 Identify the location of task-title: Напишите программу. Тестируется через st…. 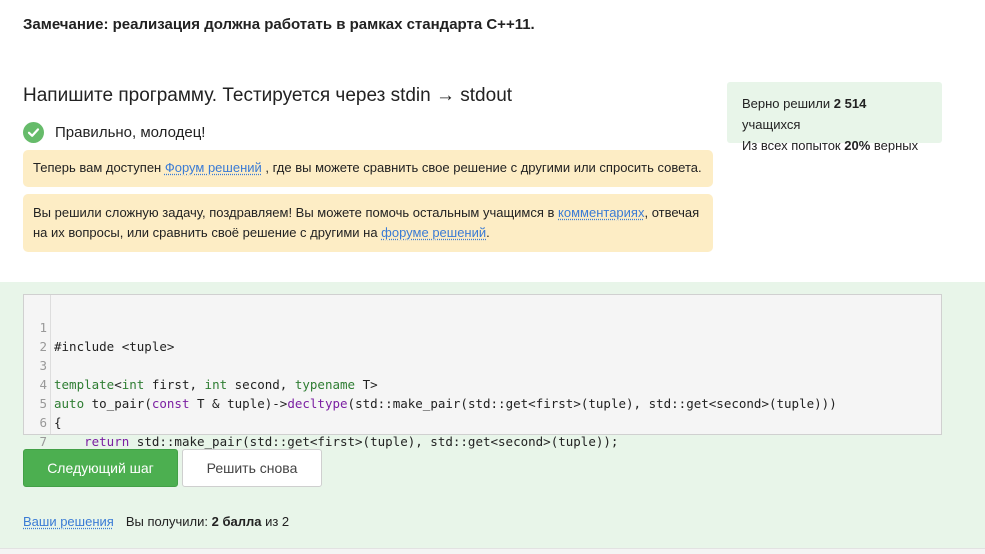
(268, 95).